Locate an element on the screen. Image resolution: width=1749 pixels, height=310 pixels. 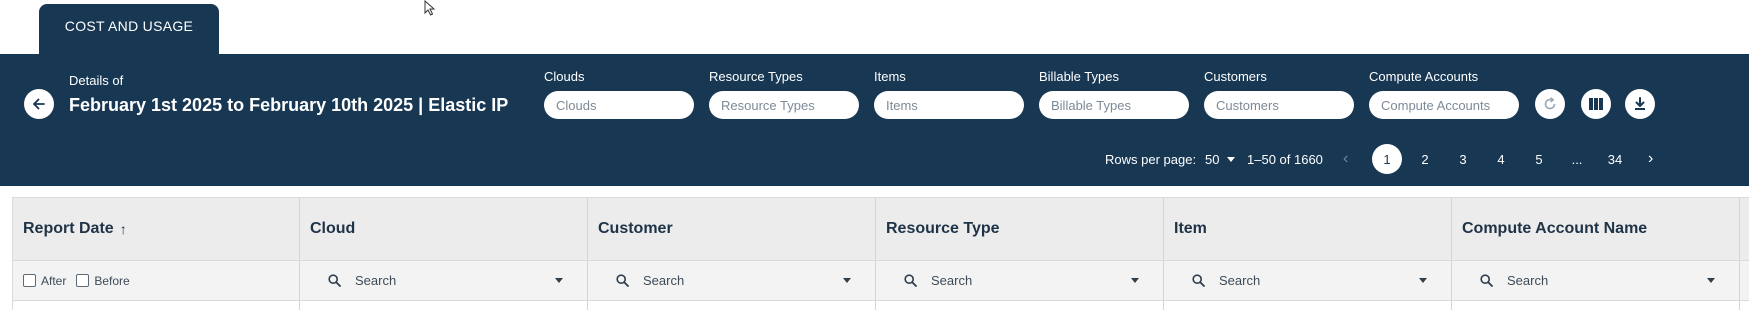
page-button-34: 34 is located at coordinates (1615, 159).